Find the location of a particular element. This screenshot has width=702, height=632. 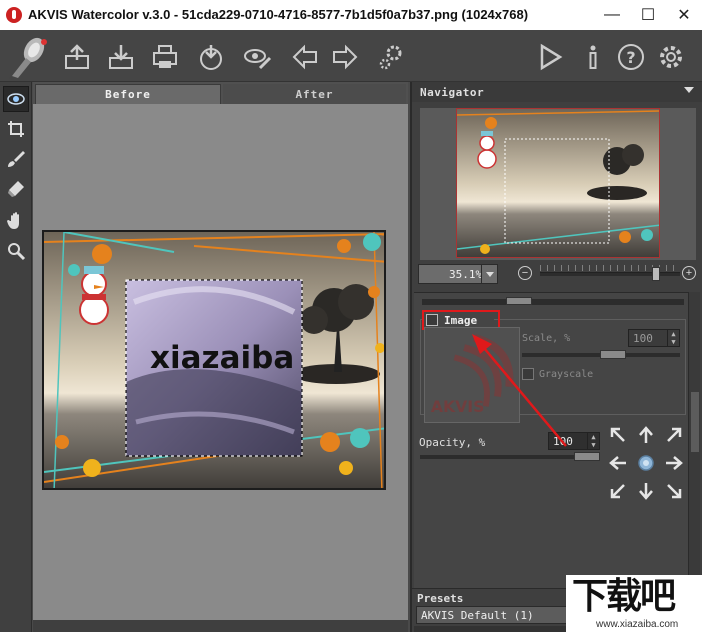

navigator-thumbnail is located at coordinates (558, 183).